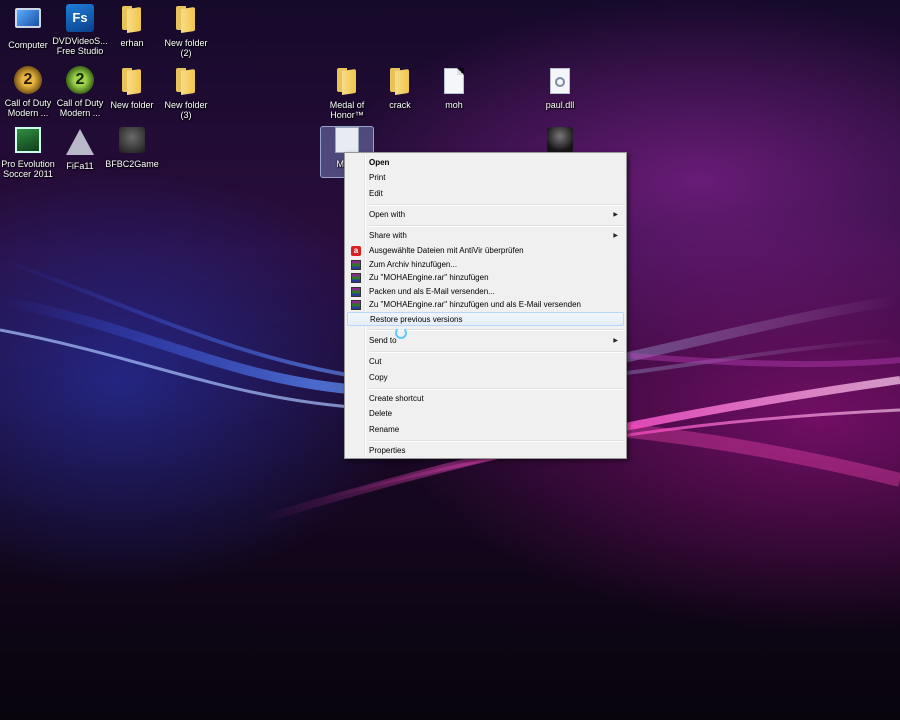 This screenshot has width=900, height=720. I want to click on menu-item-add-to-rar: Zu "MOHAEngine.rar" hinzufügen, so click(485, 278).